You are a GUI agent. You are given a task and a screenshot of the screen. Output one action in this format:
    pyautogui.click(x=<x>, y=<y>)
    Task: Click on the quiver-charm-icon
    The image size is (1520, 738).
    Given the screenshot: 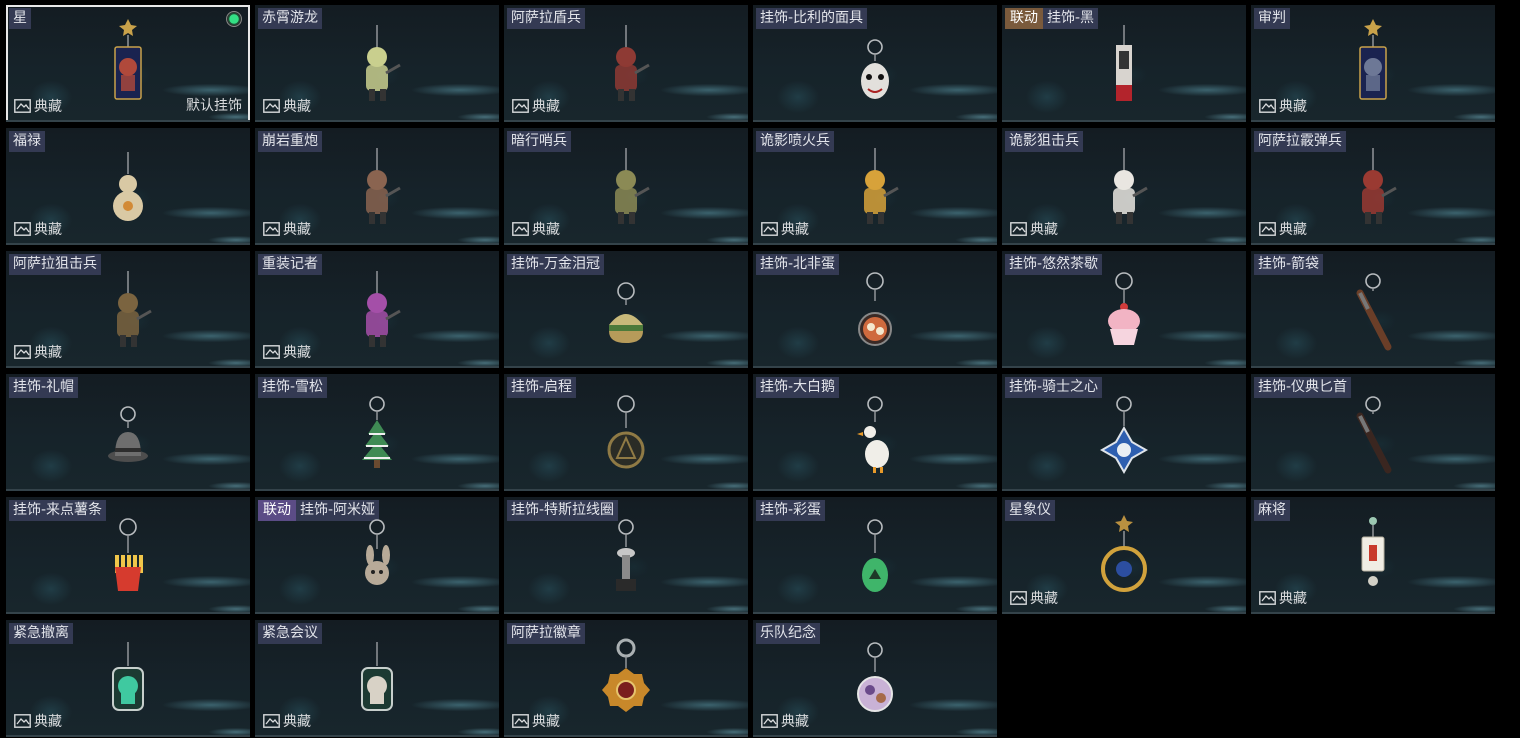 What is the action you would take?
    pyautogui.click(x=1373, y=309)
    